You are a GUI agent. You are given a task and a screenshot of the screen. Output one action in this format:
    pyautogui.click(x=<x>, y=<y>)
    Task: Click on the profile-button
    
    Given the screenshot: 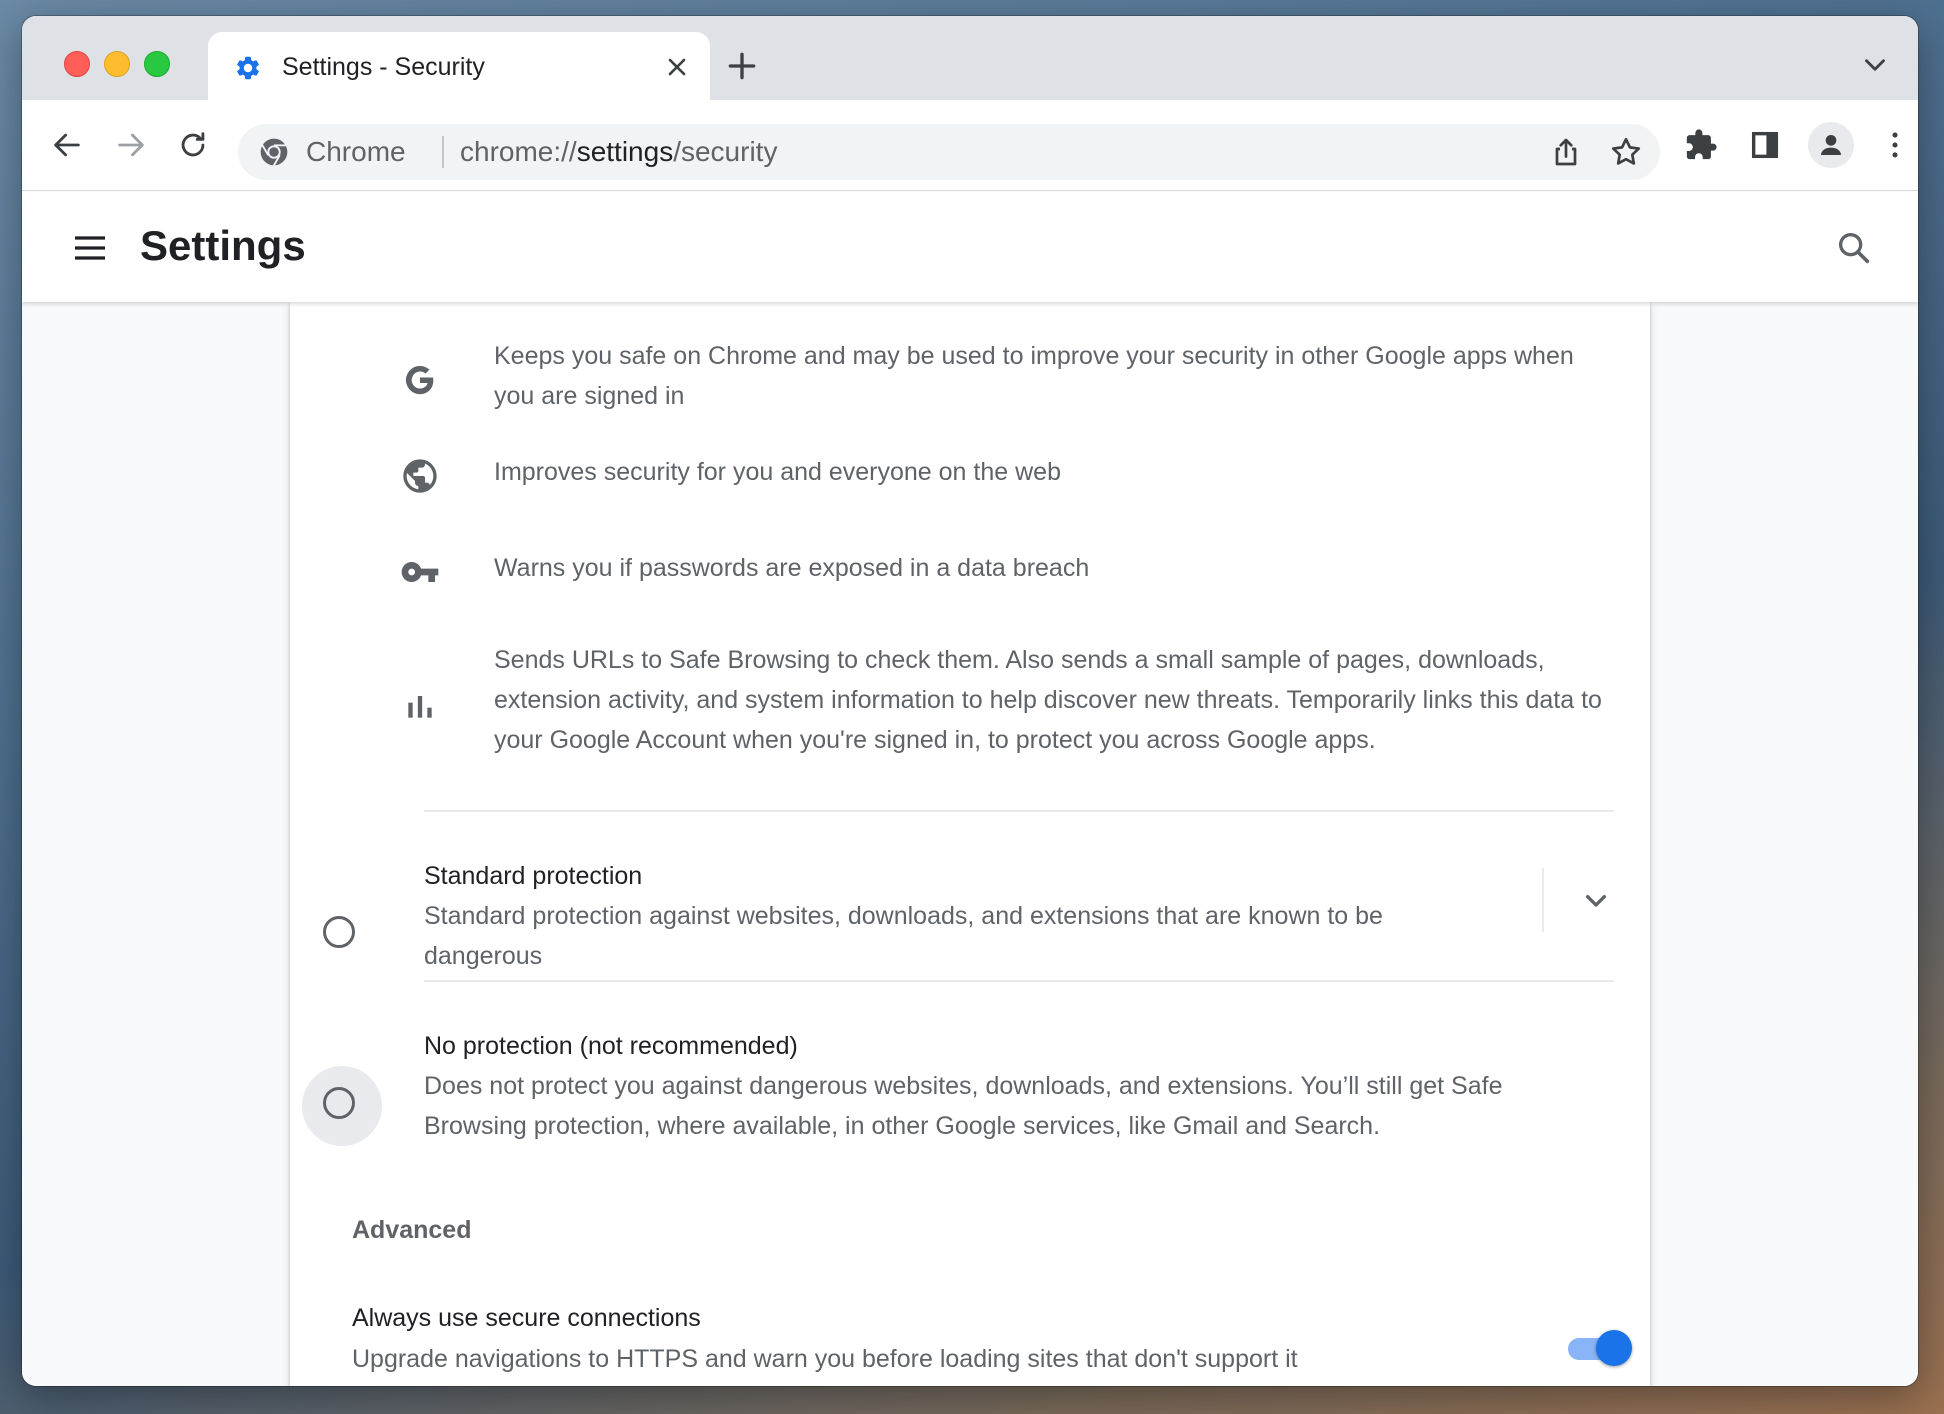 What is the action you would take?
    pyautogui.click(x=1831, y=145)
    